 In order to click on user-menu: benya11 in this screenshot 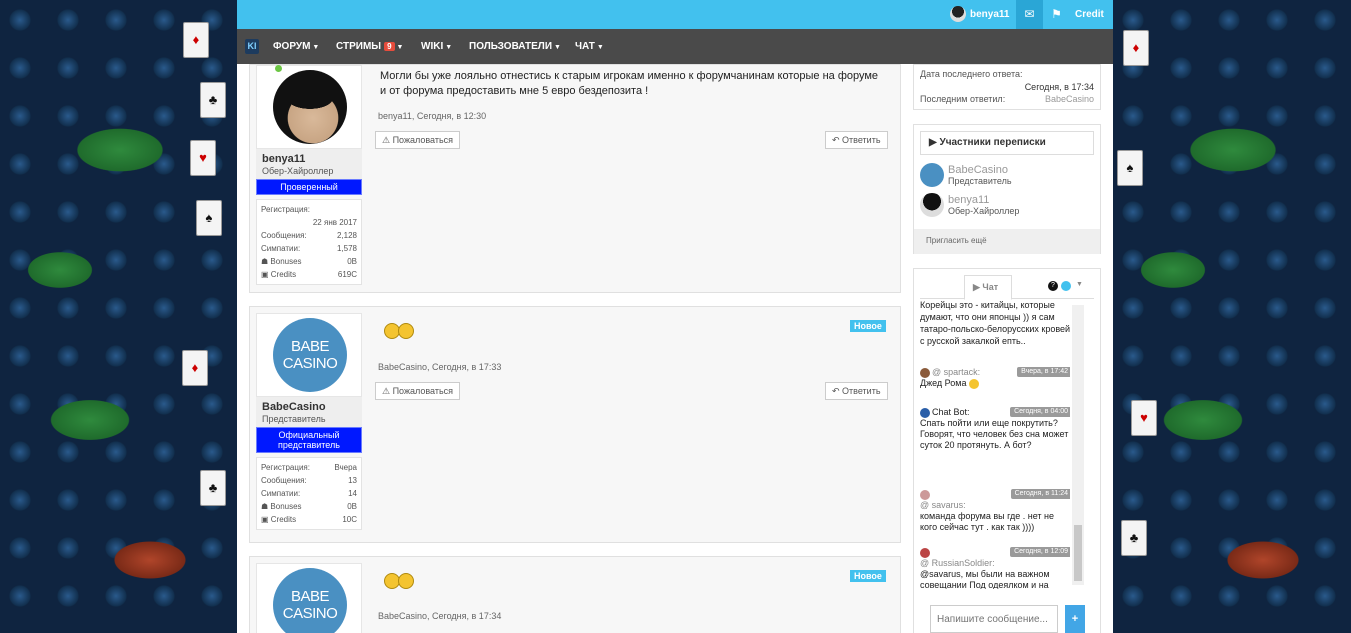, I will do `click(979, 14)`.